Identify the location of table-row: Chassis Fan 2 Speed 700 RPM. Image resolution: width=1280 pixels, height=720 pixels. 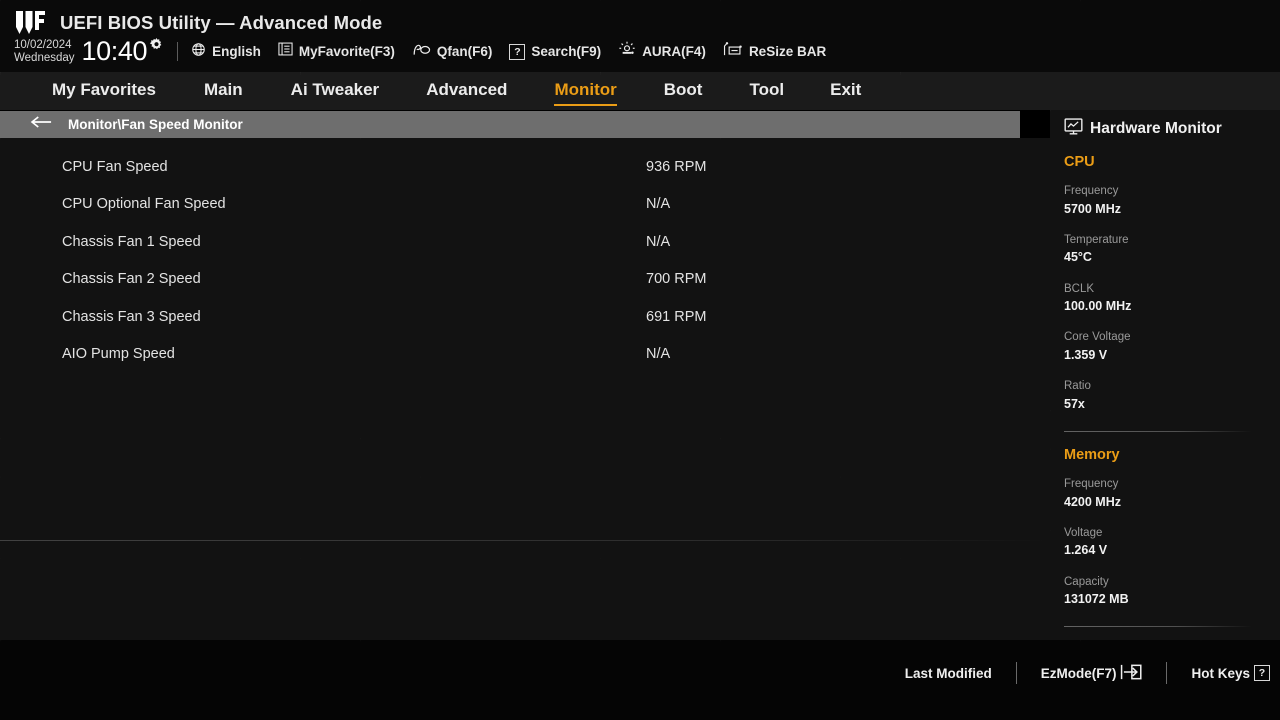
(525, 280).